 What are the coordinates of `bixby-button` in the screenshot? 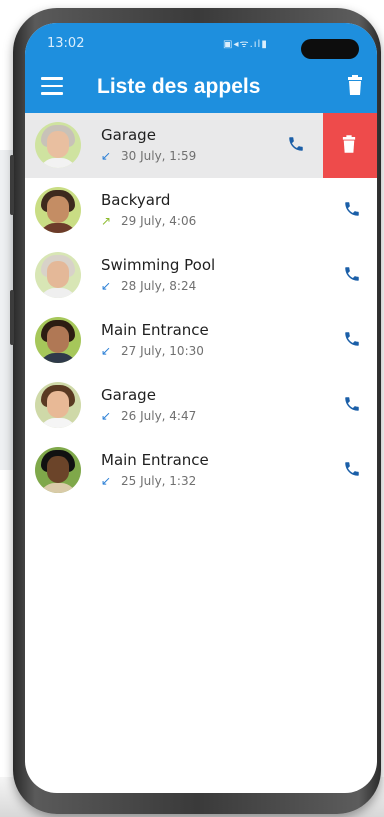 It's located at (12, 317).